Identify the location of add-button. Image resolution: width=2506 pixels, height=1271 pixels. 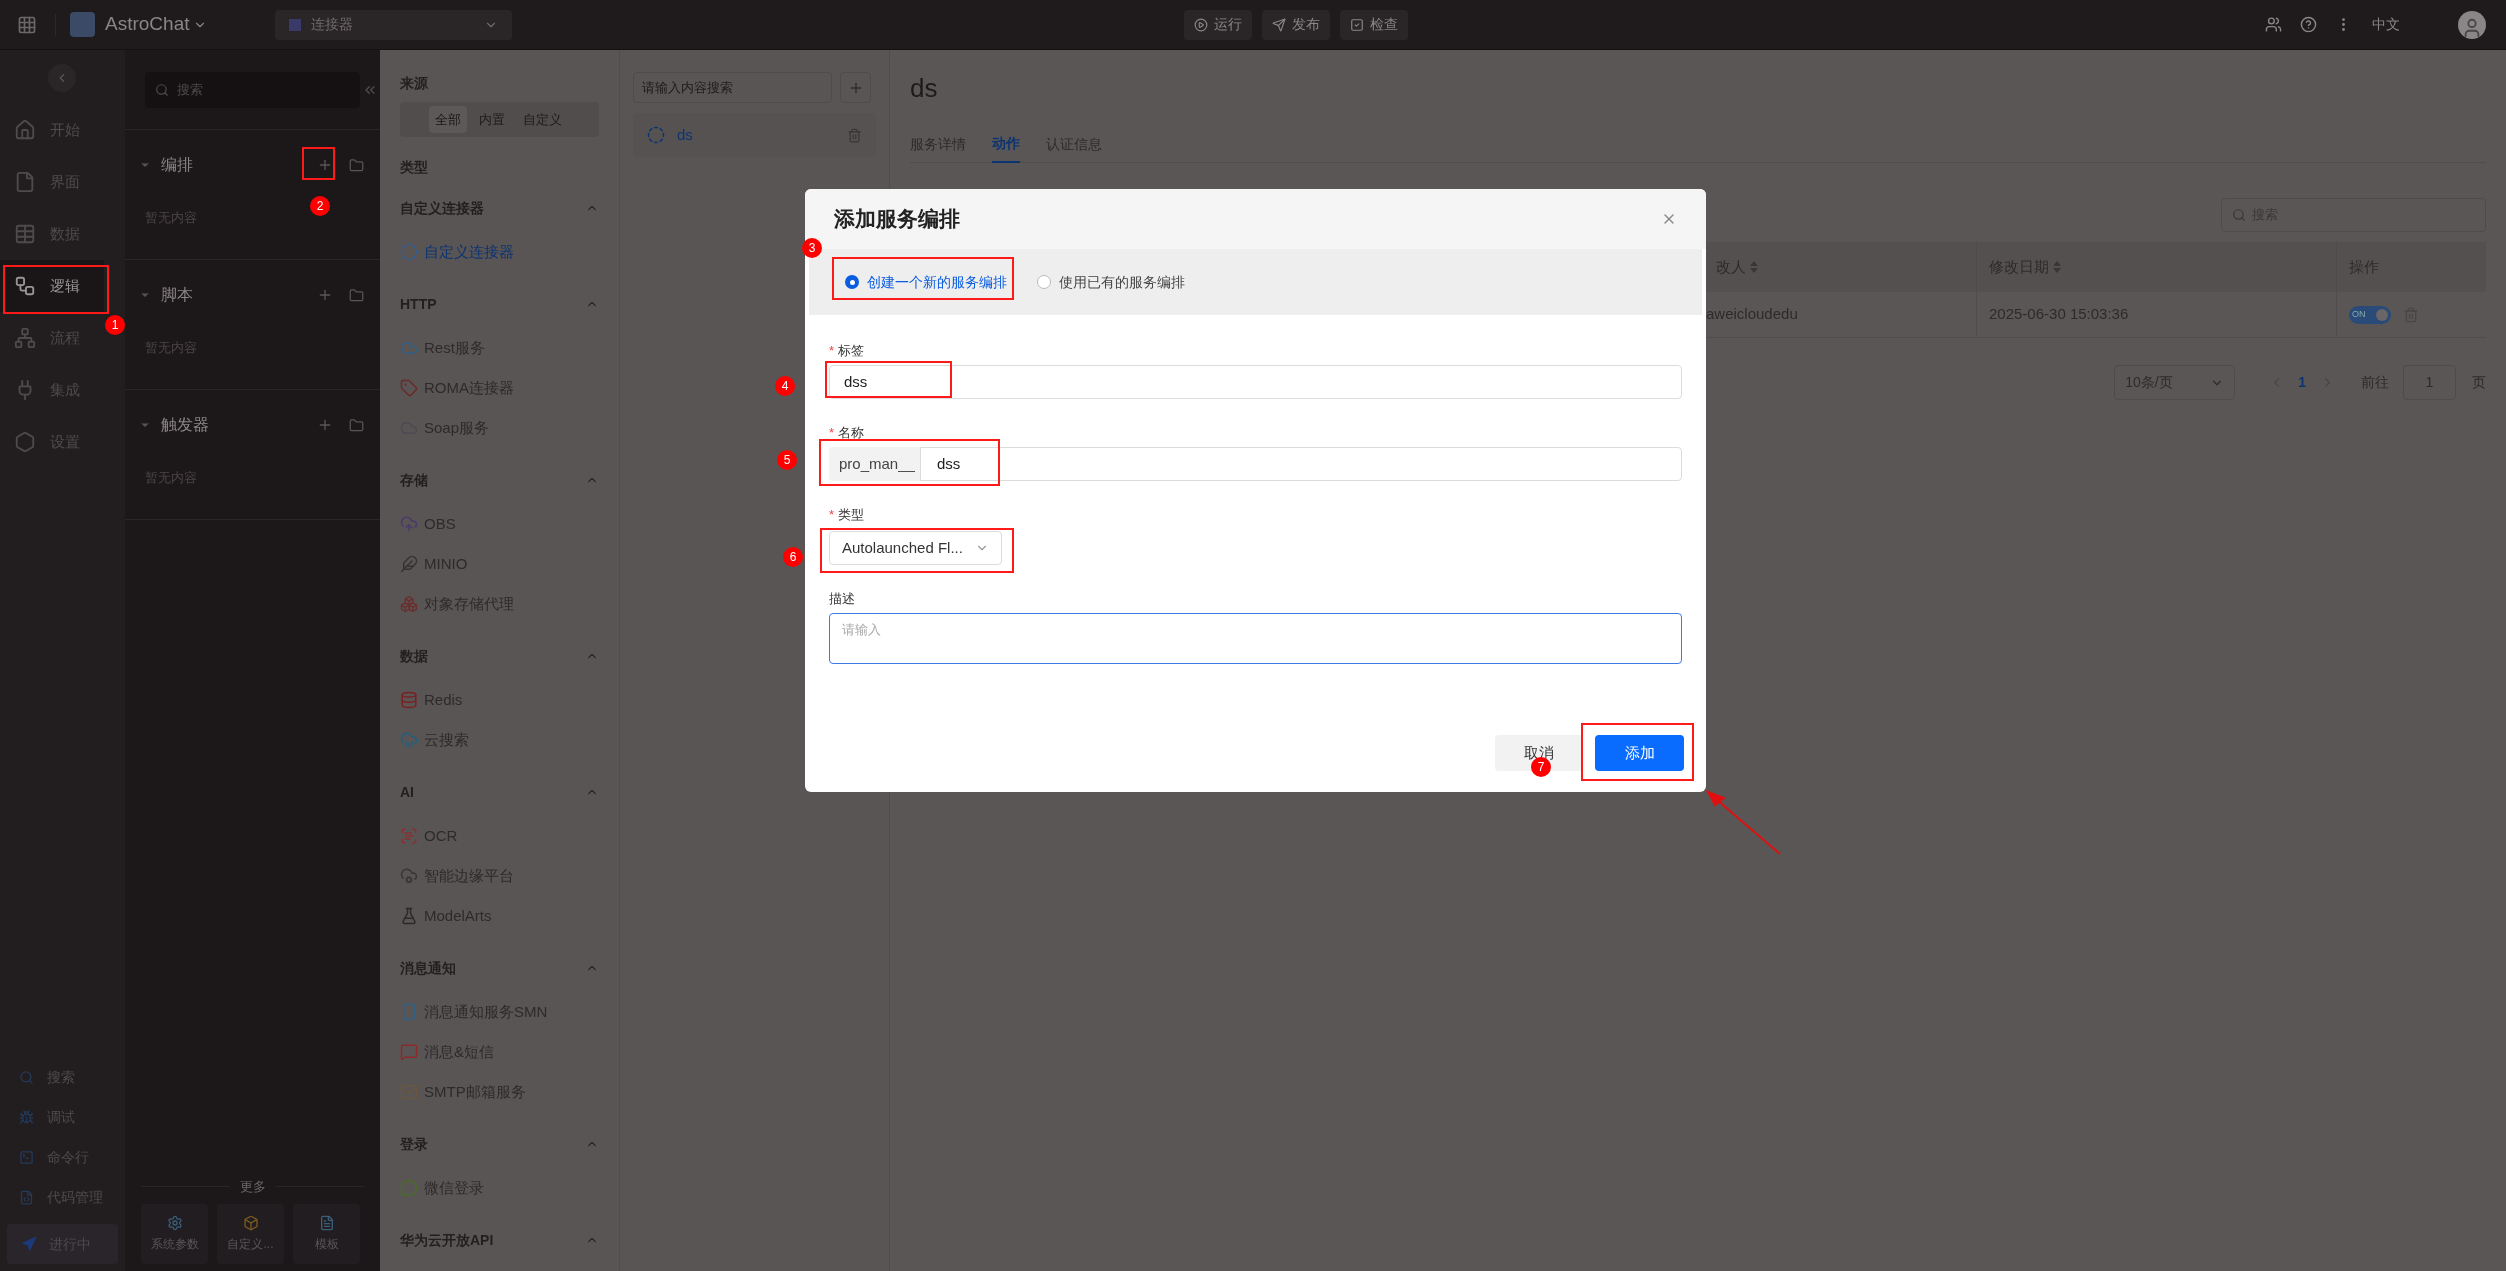
(855, 87).